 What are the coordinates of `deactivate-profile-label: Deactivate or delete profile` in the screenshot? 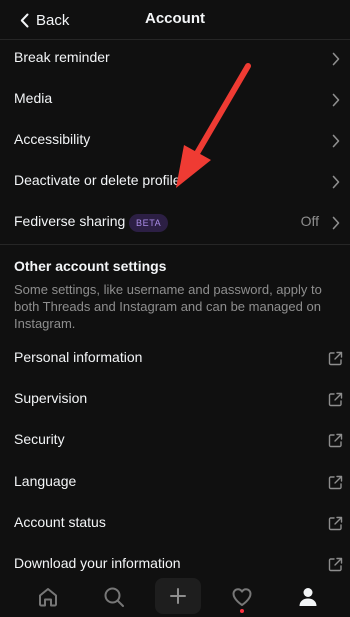 It's located at (97, 180).